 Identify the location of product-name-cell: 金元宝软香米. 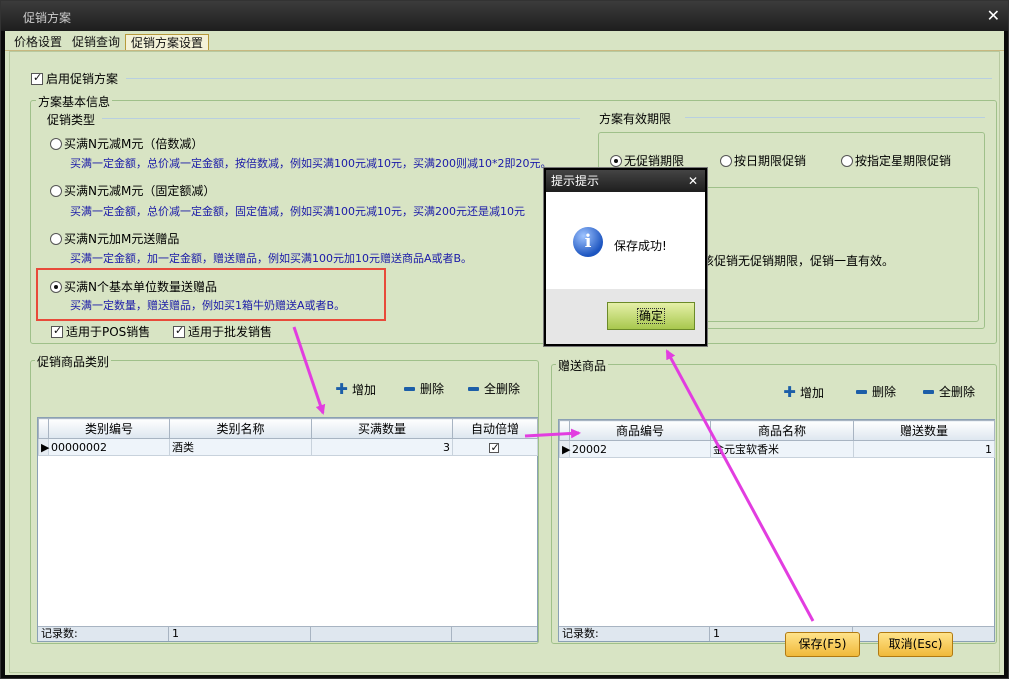
(782, 449).